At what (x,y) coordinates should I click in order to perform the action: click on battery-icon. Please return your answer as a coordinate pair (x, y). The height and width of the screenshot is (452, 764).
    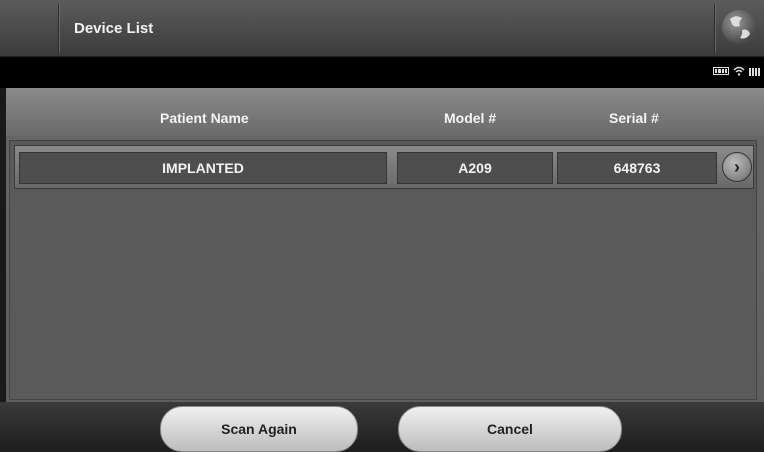
    Looking at the image, I should click on (721, 71).